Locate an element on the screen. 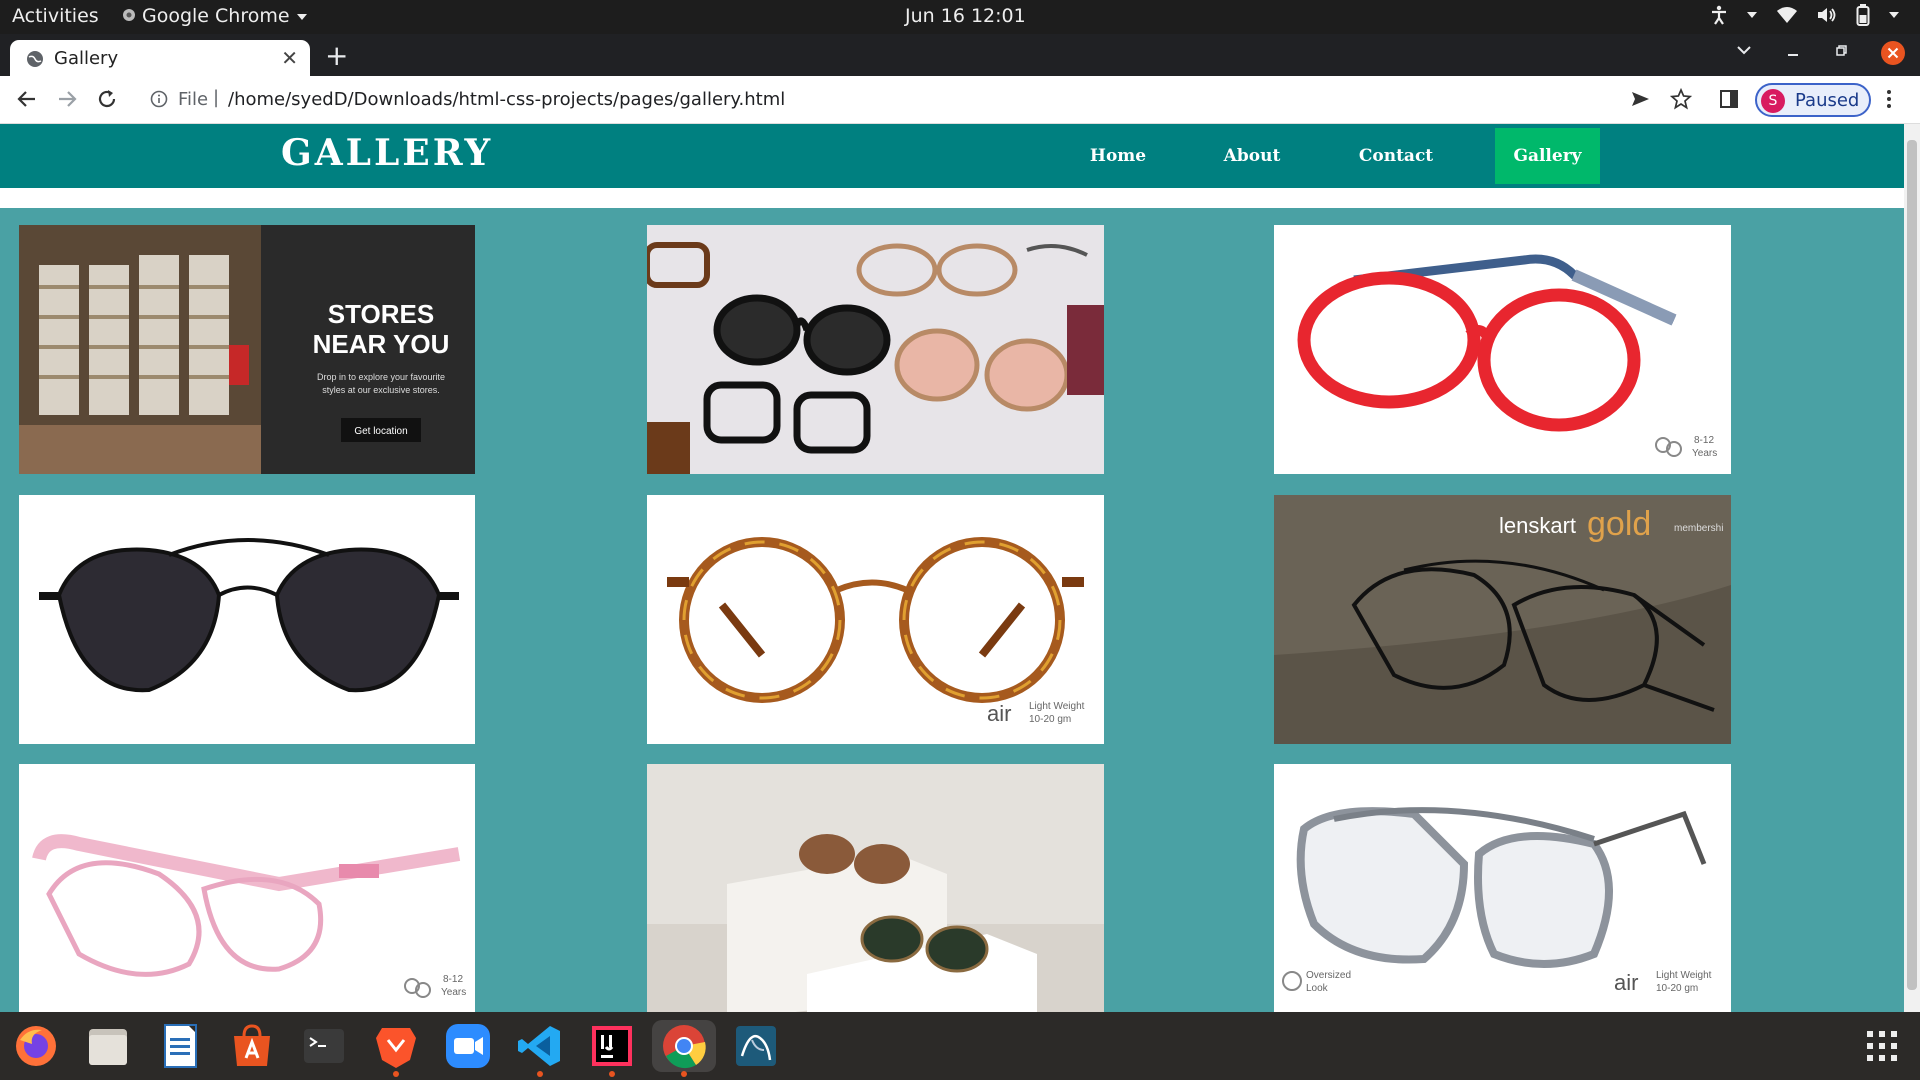 The height and width of the screenshot is (1080, 1920). clock: Jun 16 12:01 is located at coordinates (965, 16).